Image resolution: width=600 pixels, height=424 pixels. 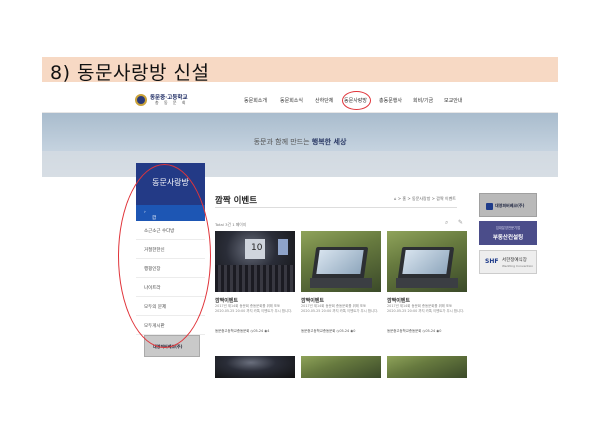 What do you see at coordinates (460, 222) in the screenshot?
I see `edit-icon: ✎` at bounding box center [460, 222].